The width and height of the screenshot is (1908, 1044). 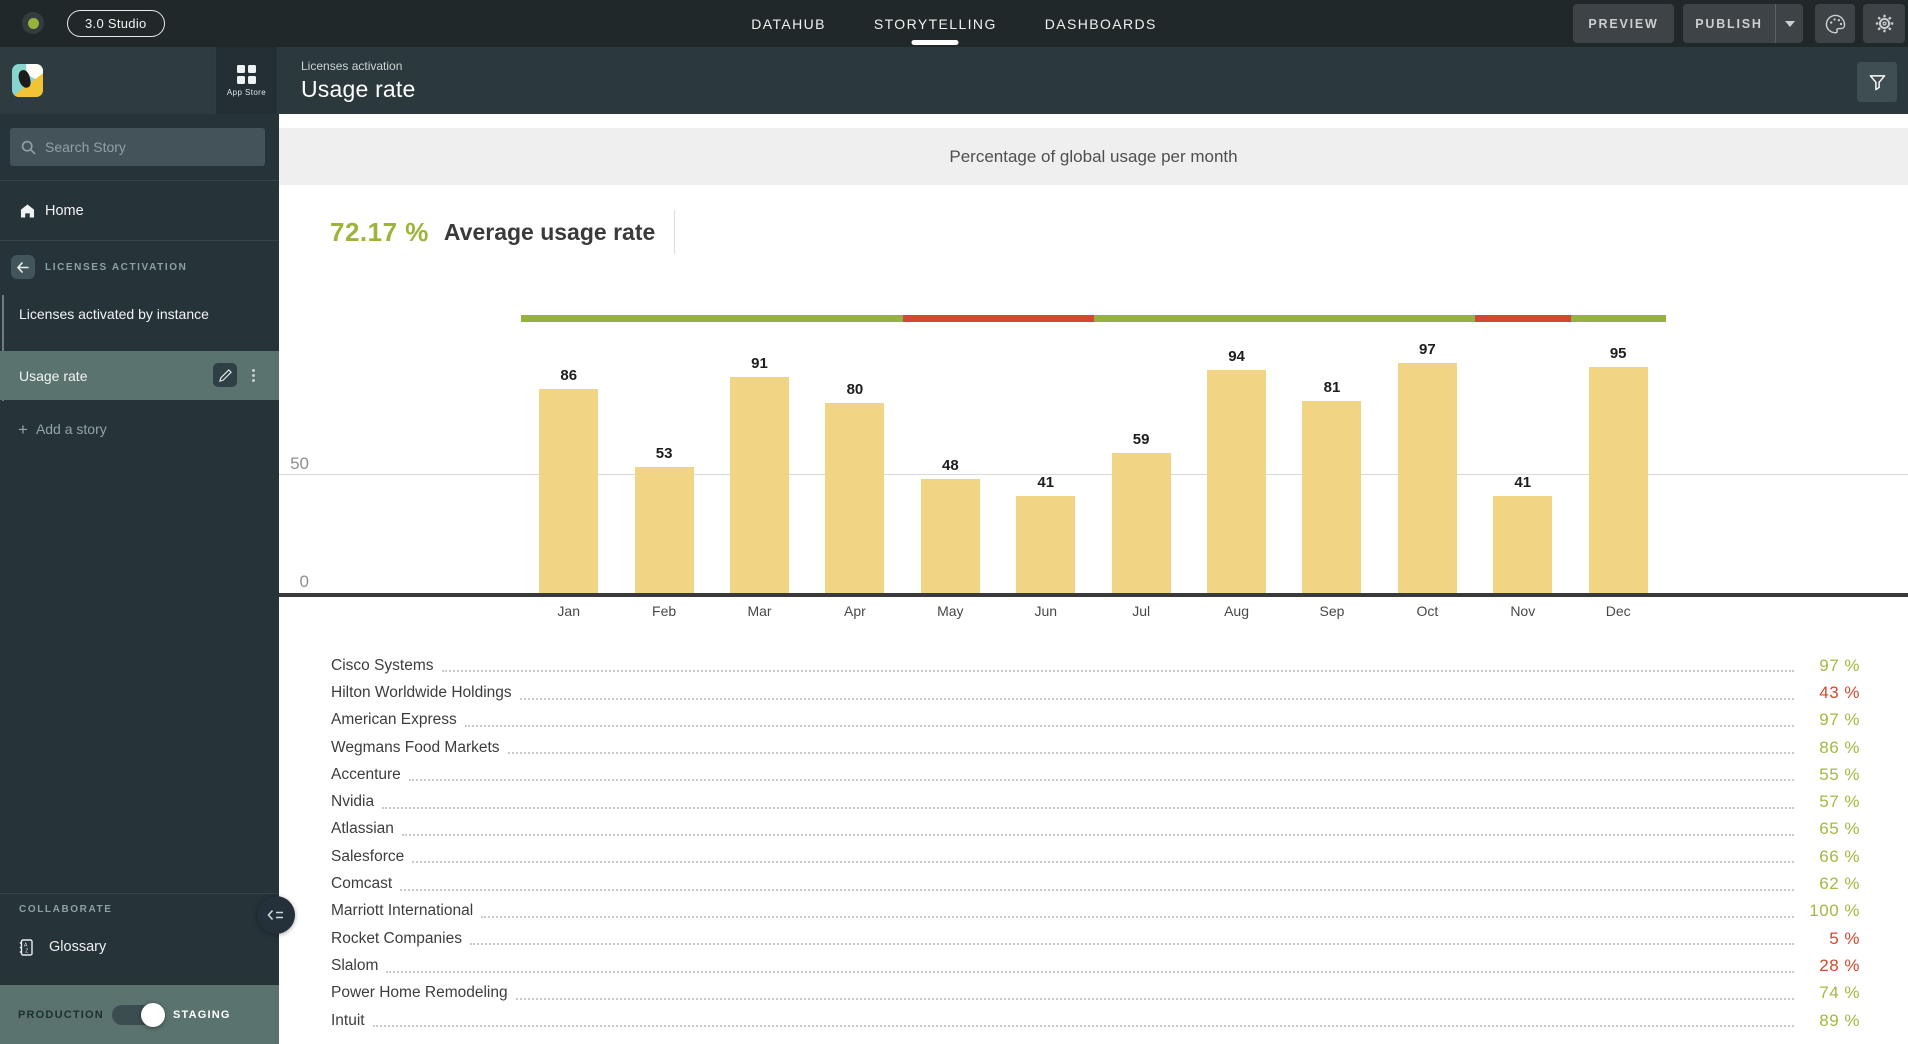 What do you see at coordinates (950, 465) in the screenshot?
I see `bar-value-label: 48` at bounding box center [950, 465].